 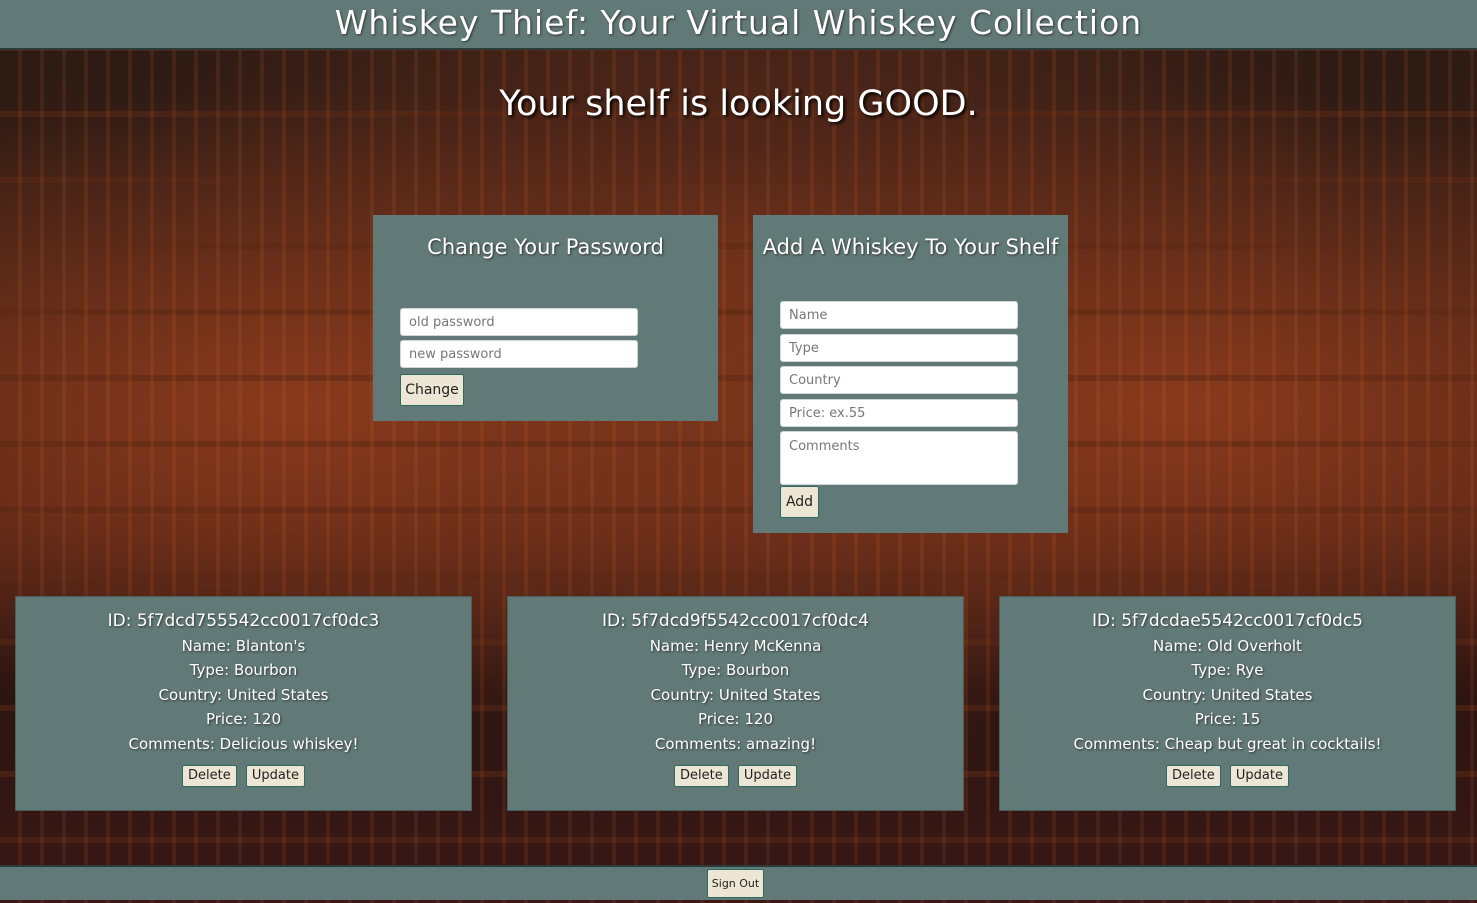 What do you see at coordinates (738, 104) in the screenshot?
I see `shelf-tagline: Your shelf is looking GOOD.` at bounding box center [738, 104].